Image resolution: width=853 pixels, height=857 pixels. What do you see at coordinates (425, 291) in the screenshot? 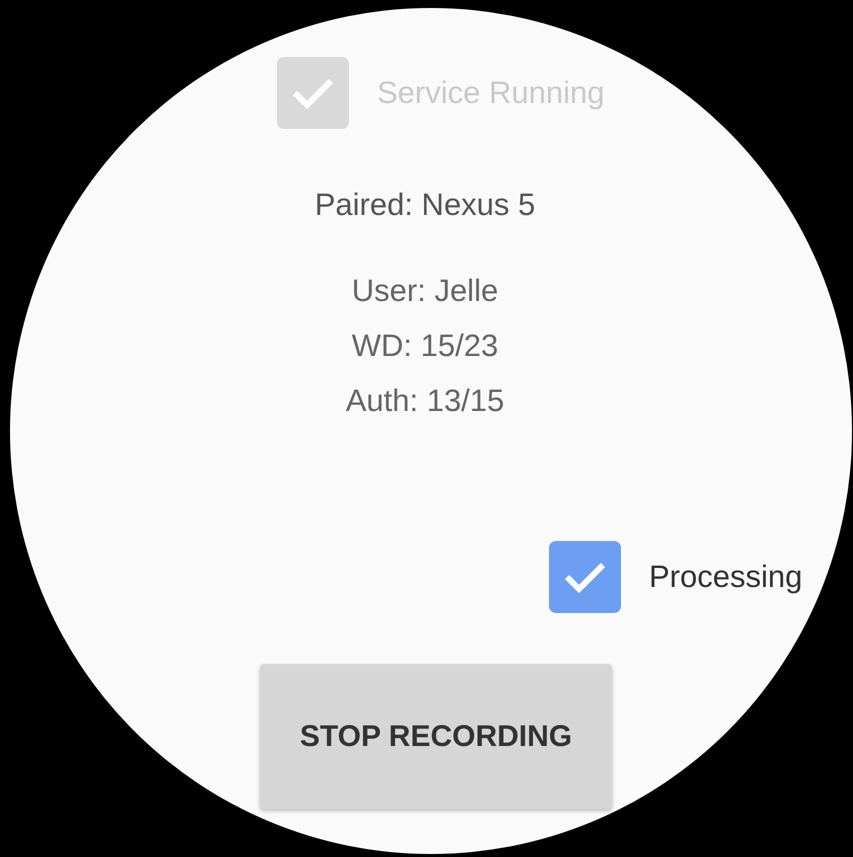
I see `info-text: User: Jelle` at bounding box center [425, 291].